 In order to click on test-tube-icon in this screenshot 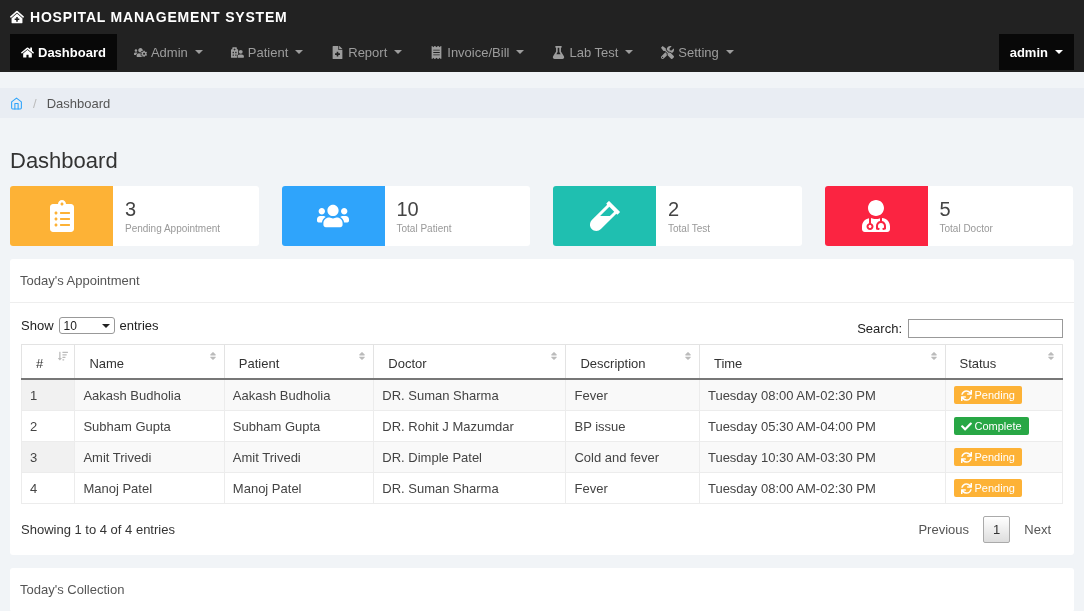, I will do `click(604, 216)`.